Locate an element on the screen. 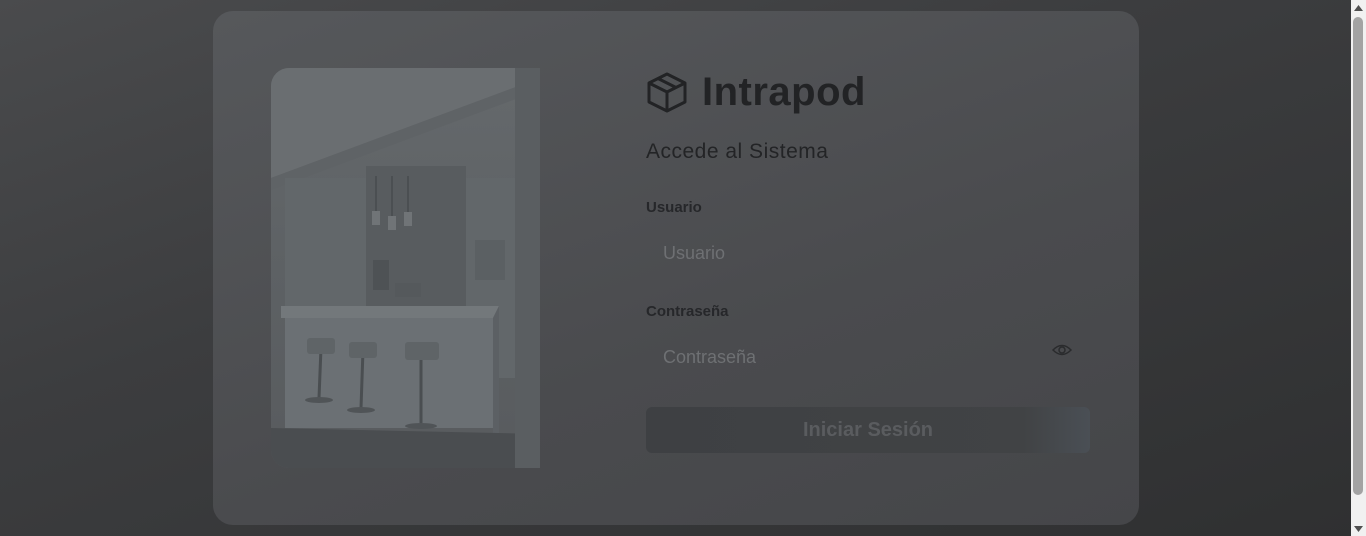  password-label: Contraseña is located at coordinates (687, 311).